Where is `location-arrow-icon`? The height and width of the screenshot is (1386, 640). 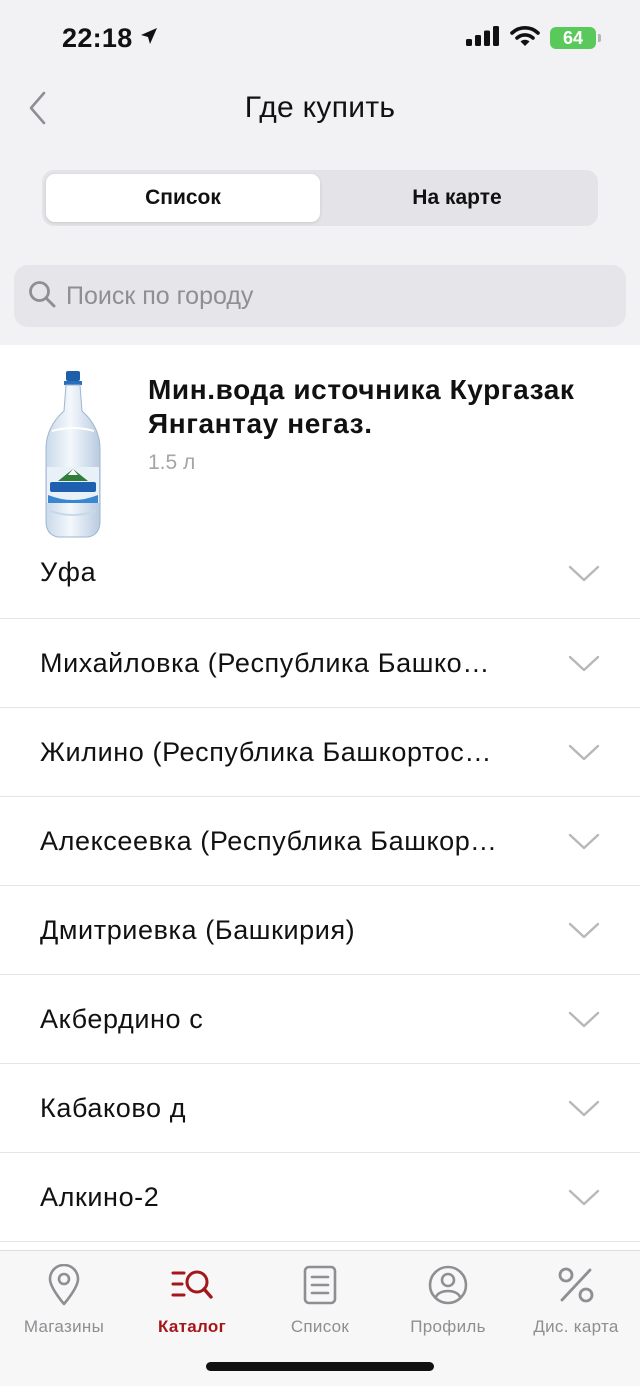
location-arrow-icon is located at coordinates (149, 38).